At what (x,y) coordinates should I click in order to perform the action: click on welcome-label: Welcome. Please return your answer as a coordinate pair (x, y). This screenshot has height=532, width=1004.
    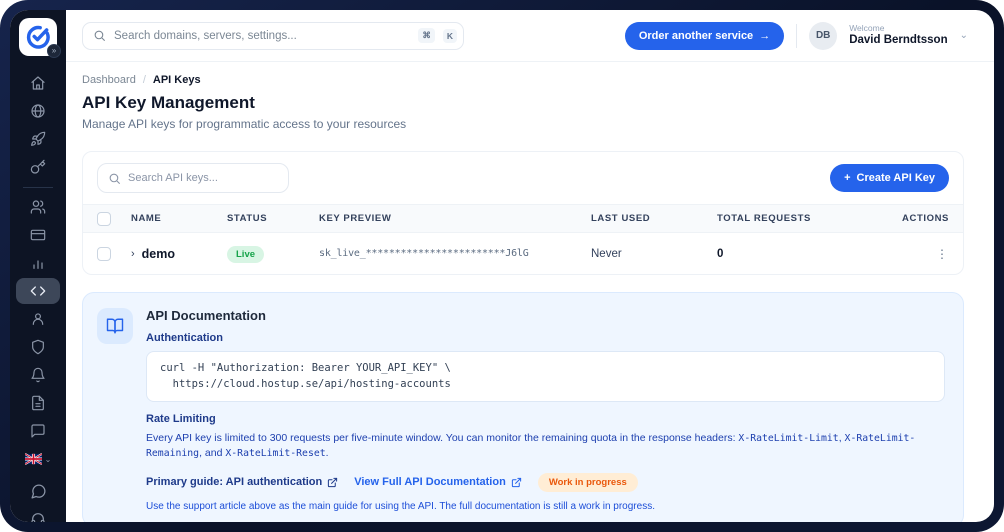
    Looking at the image, I should click on (867, 28).